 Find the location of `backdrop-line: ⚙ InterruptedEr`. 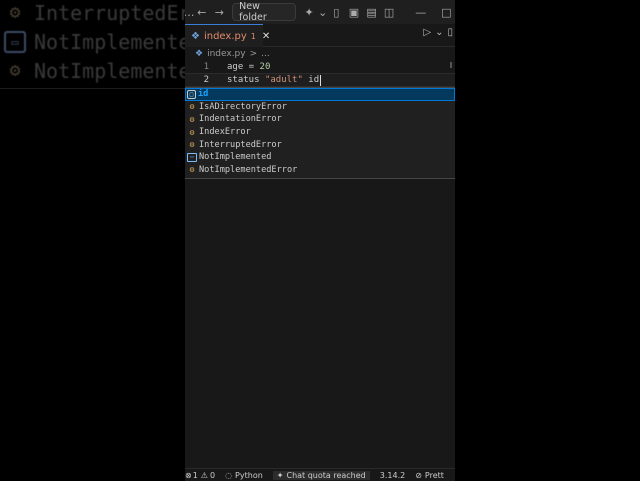

backdrop-line: ⚙ InterruptedEr is located at coordinates (97, 13).